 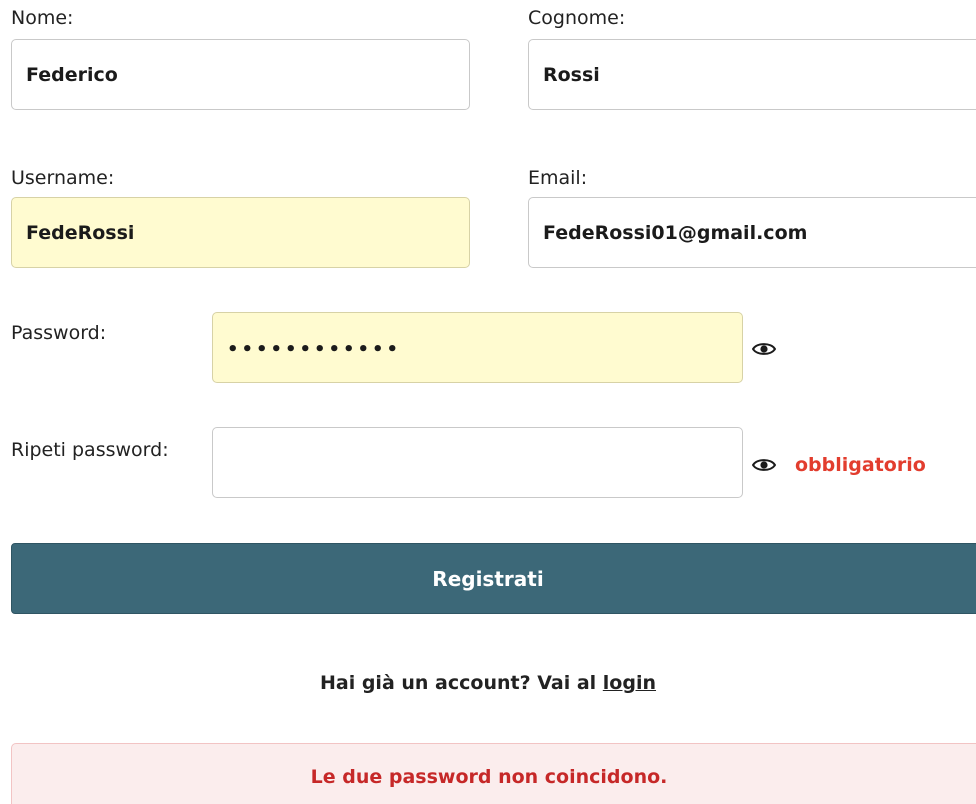 I want to click on password-label: Password:, so click(x=59, y=333).